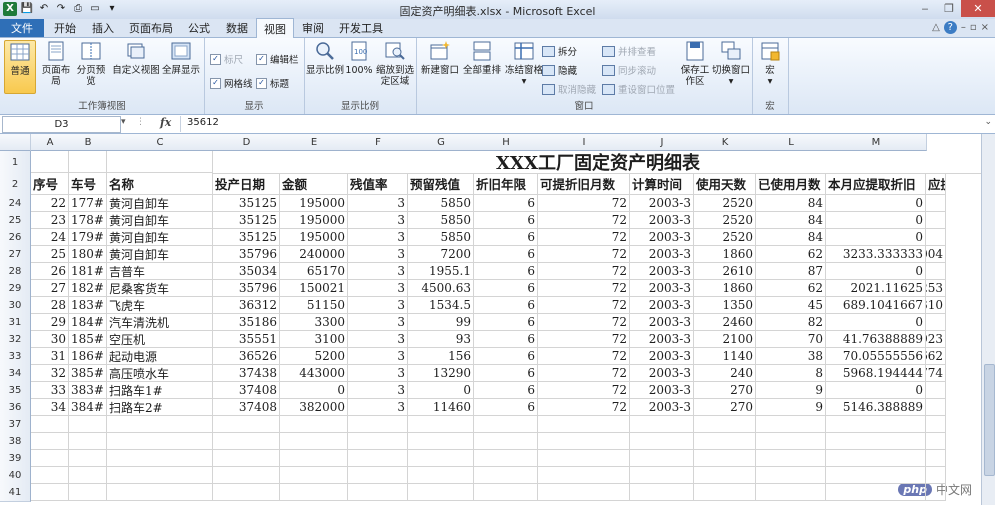 This screenshot has width=995, height=505. What do you see at coordinates (199, 28) in the screenshot?
I see `tab-formulas: 公式` at bounding box center [199, 28].